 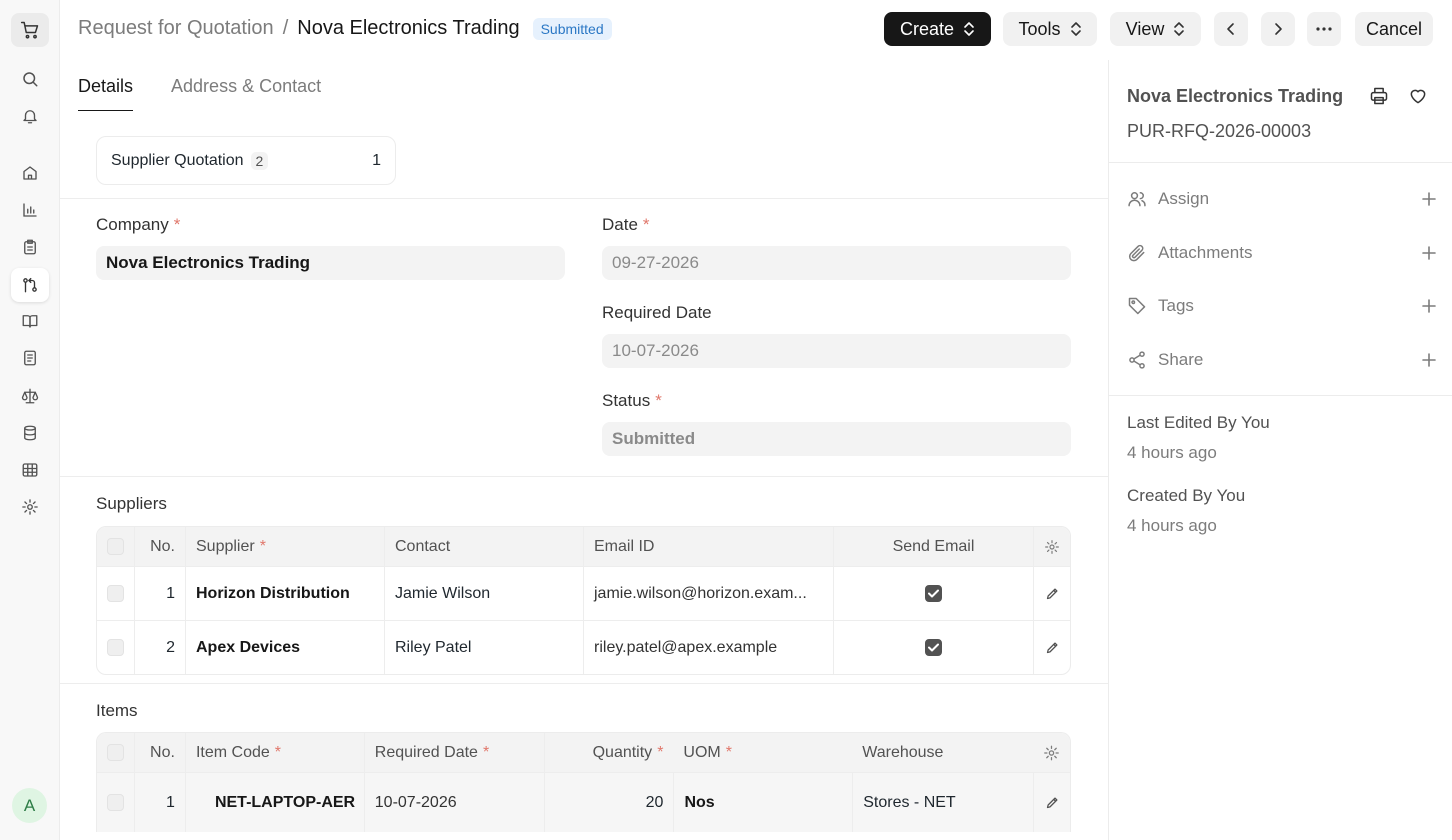 I want to click on connection-label: Supplier Quotation, so click(x=177, y=160).